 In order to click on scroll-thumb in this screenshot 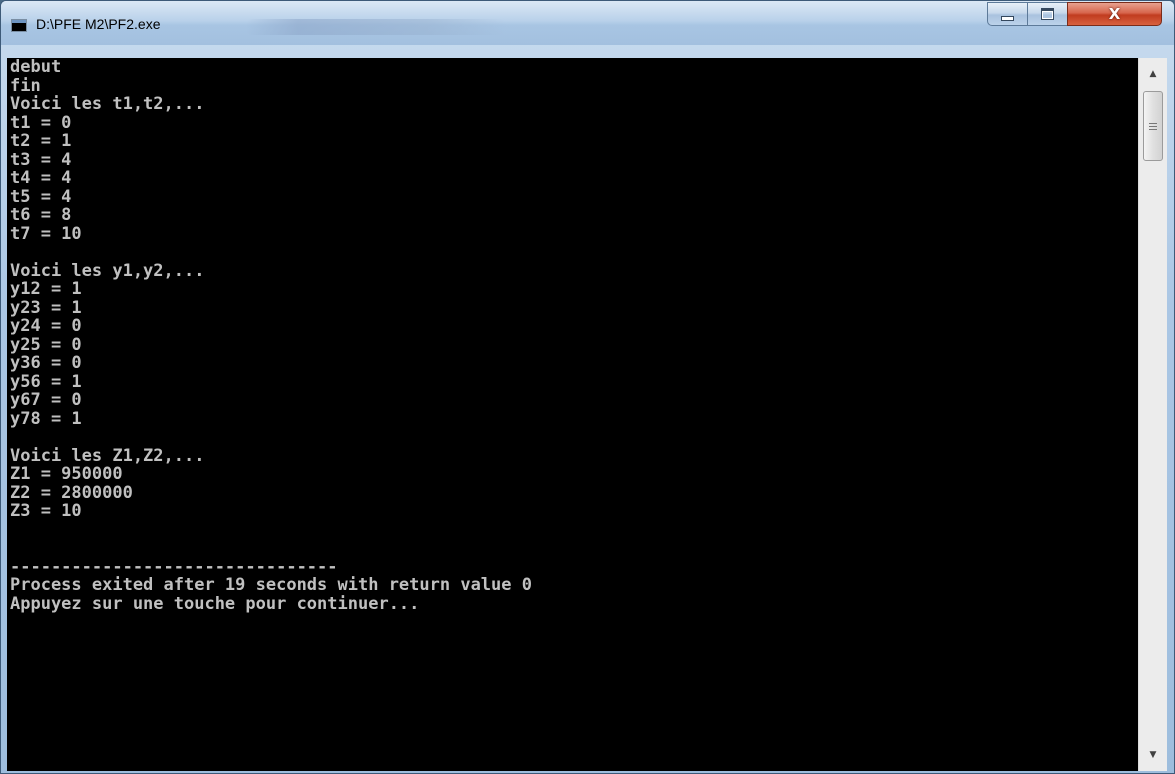, I will do `click(1153, 126)`.